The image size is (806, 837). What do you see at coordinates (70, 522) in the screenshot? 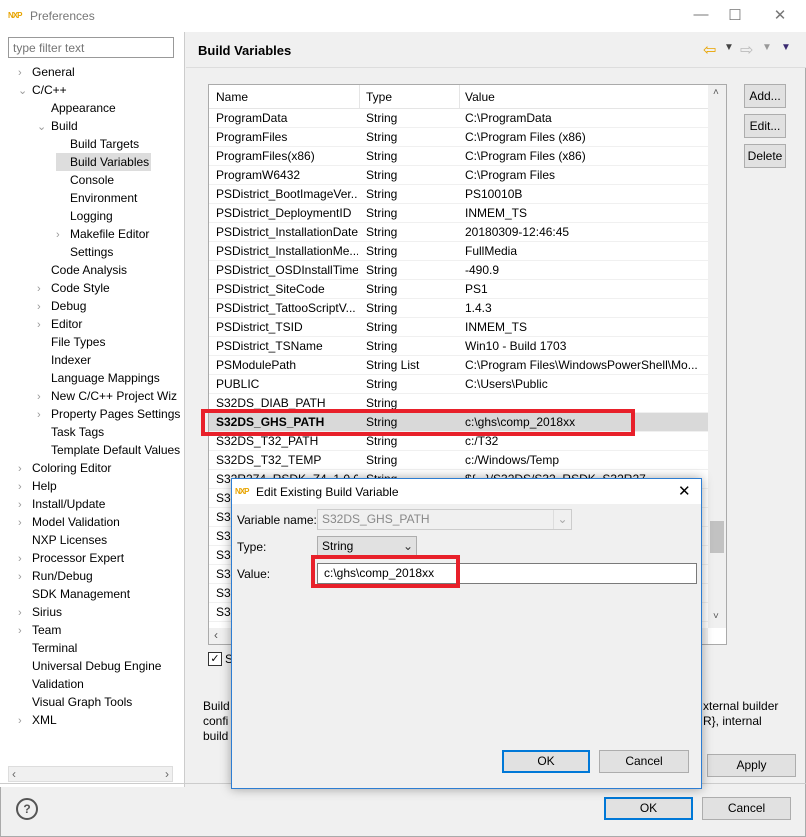
I see `tree-item: › Model Validation` at bounding box center [70, 522].